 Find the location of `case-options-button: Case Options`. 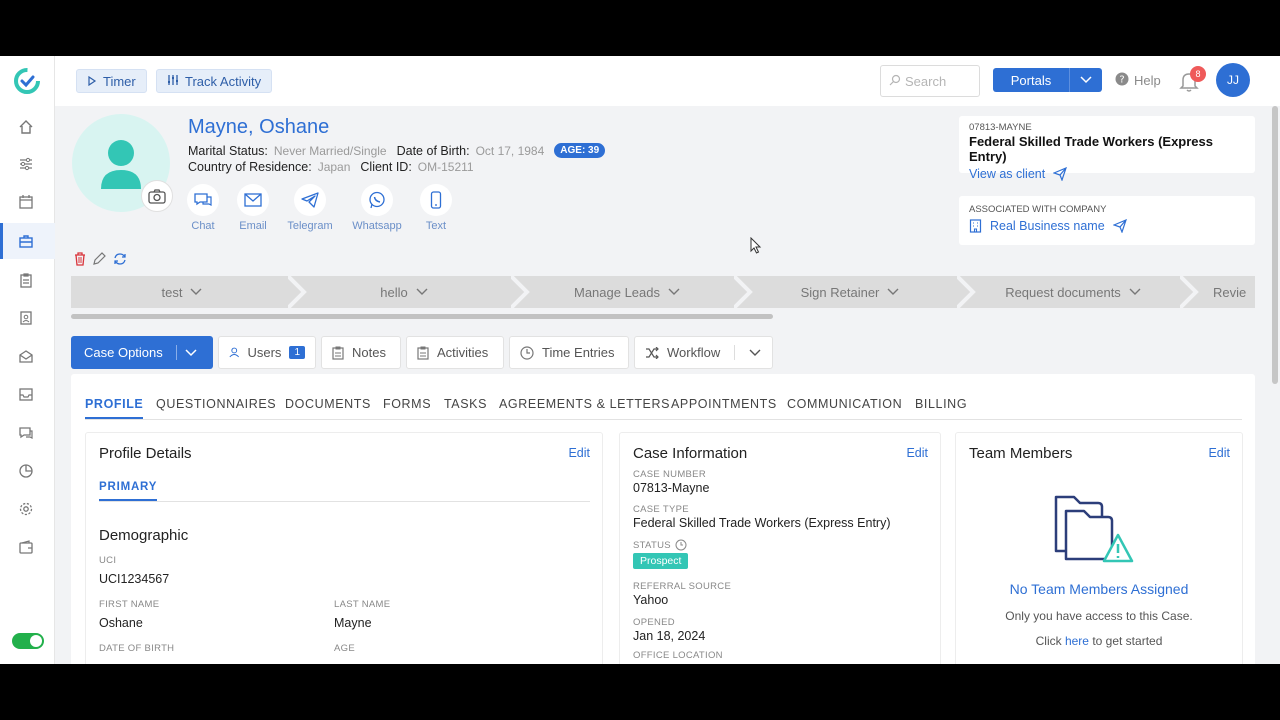

case-options-button: Case Options is located at coordinates (142, 352).